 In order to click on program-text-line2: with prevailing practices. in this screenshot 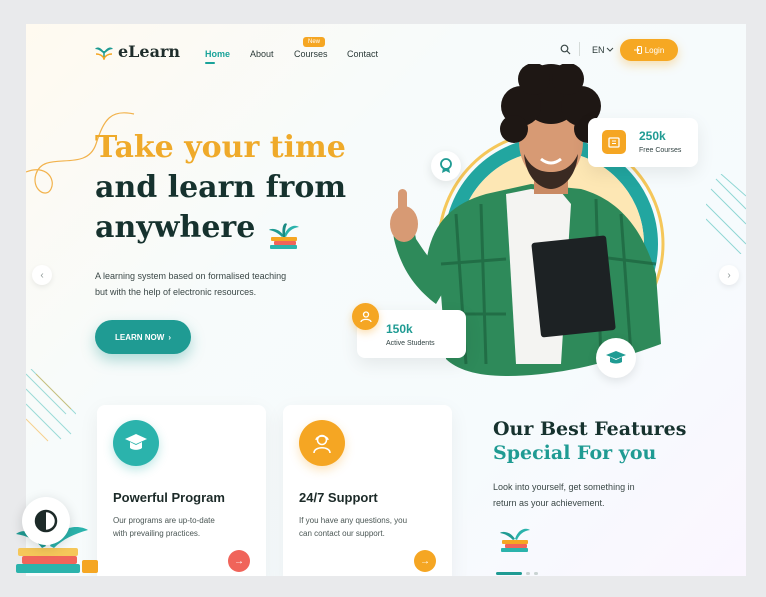, I will do `click(157, 533)`.